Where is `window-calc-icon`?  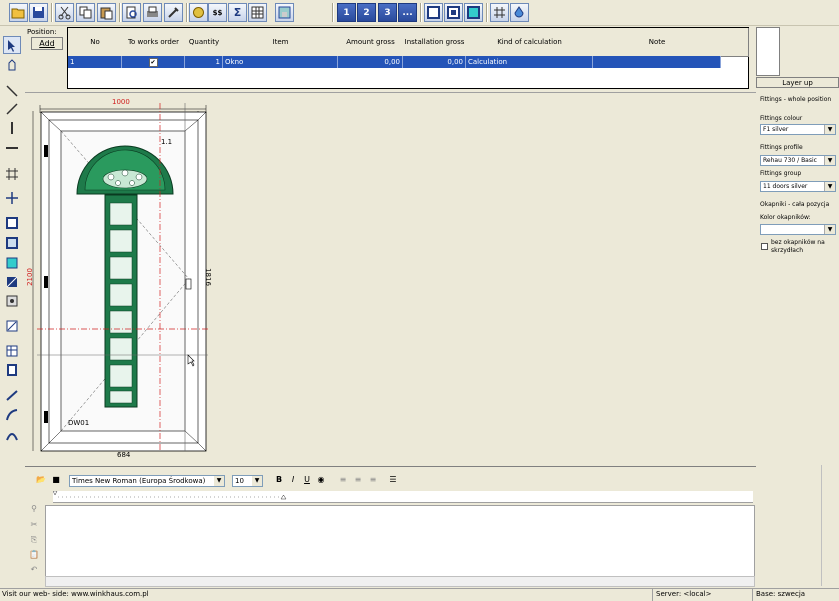
window-calc-icon is located at coordinates (284, 12).